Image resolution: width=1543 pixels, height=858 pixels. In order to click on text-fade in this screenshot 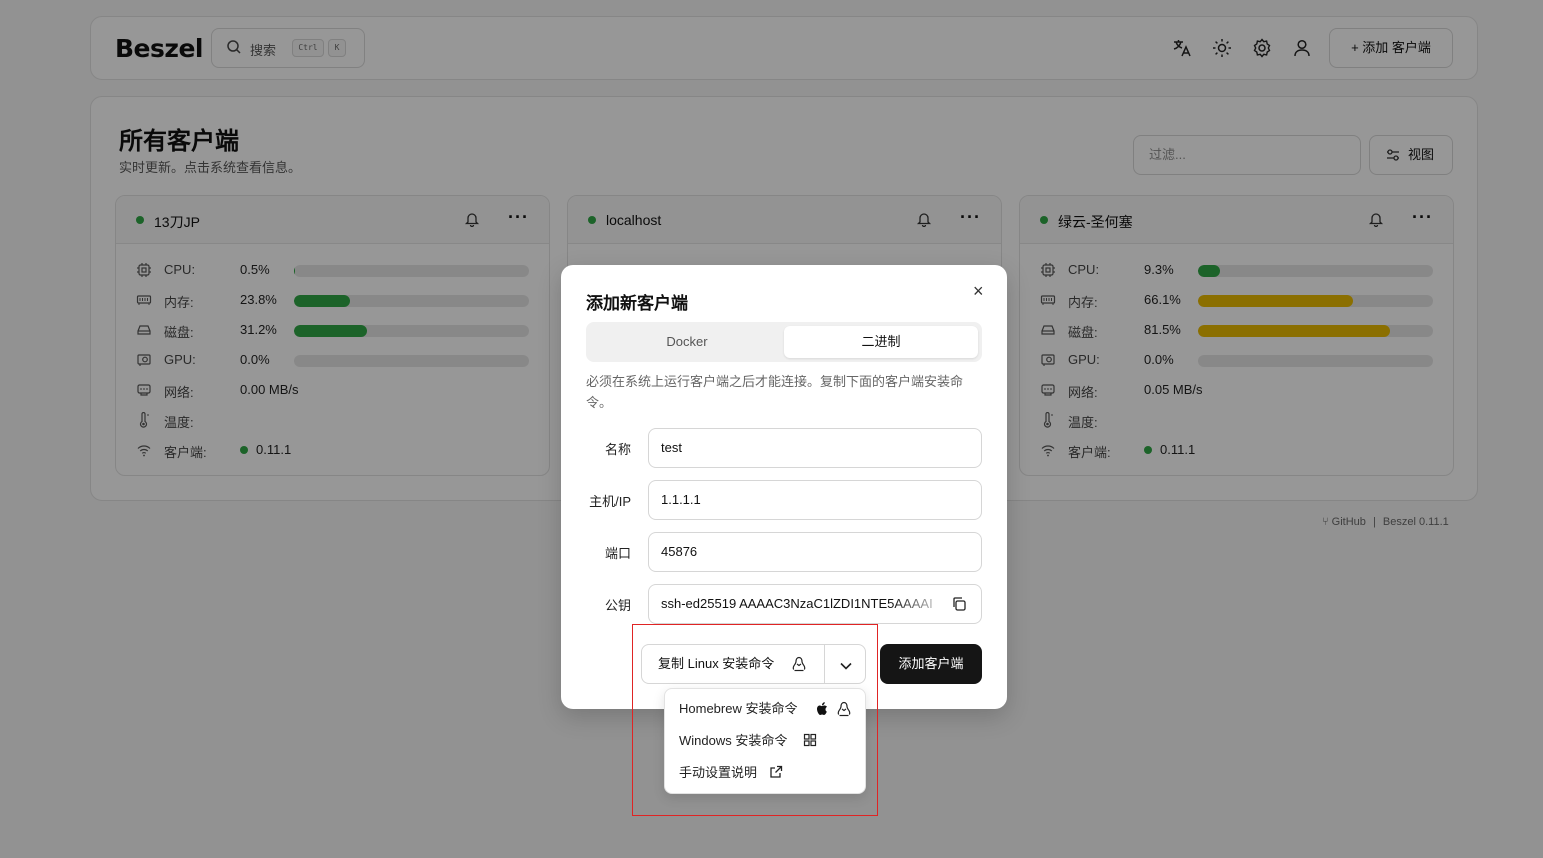, I will do `click(921, 604)`.